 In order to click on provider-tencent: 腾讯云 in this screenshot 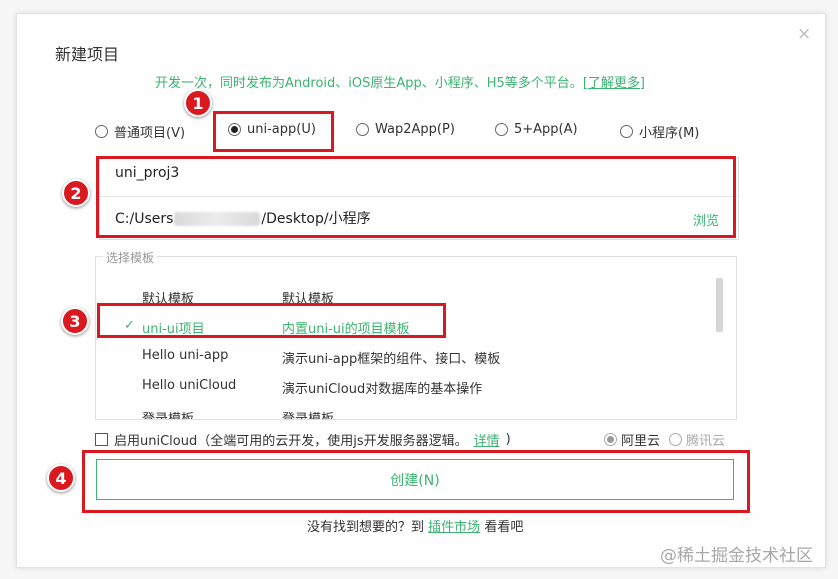, I will do `click(697, 439)`.